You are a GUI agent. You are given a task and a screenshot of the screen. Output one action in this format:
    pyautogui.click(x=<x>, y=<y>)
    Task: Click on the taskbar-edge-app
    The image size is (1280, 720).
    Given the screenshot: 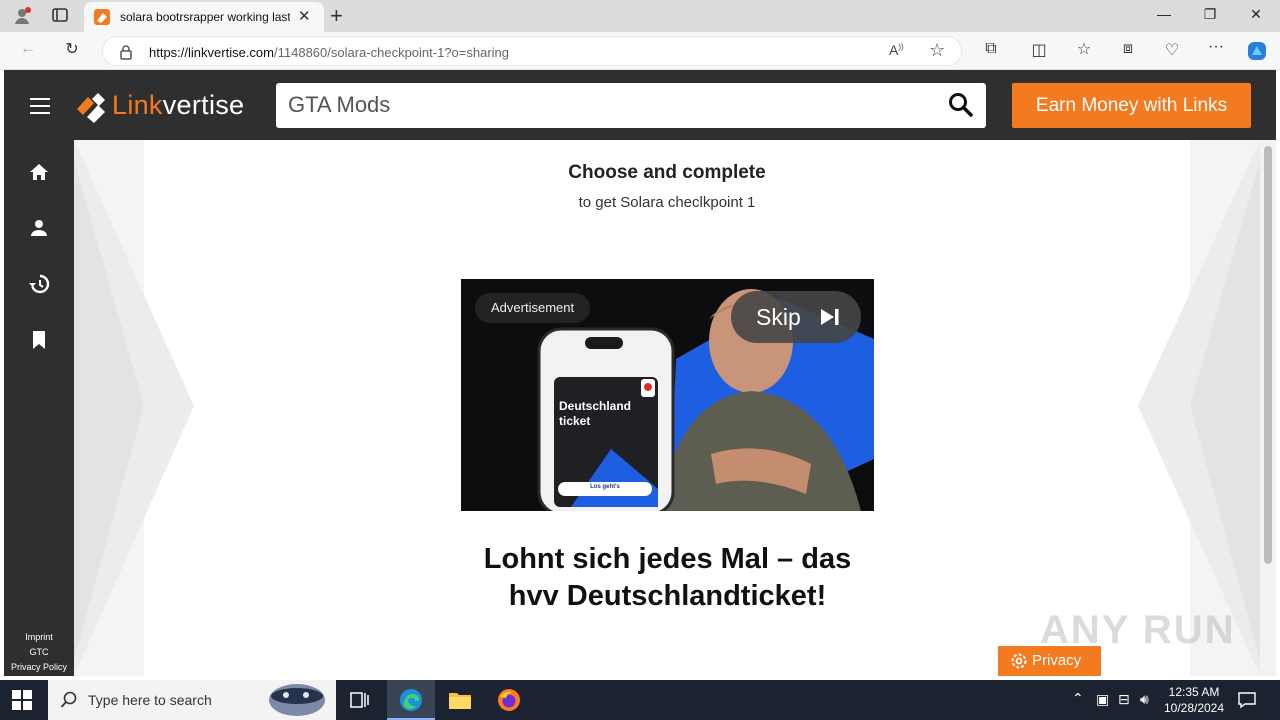 What is the action you would take?
    pyautogui.click(x=411, y=700)
    